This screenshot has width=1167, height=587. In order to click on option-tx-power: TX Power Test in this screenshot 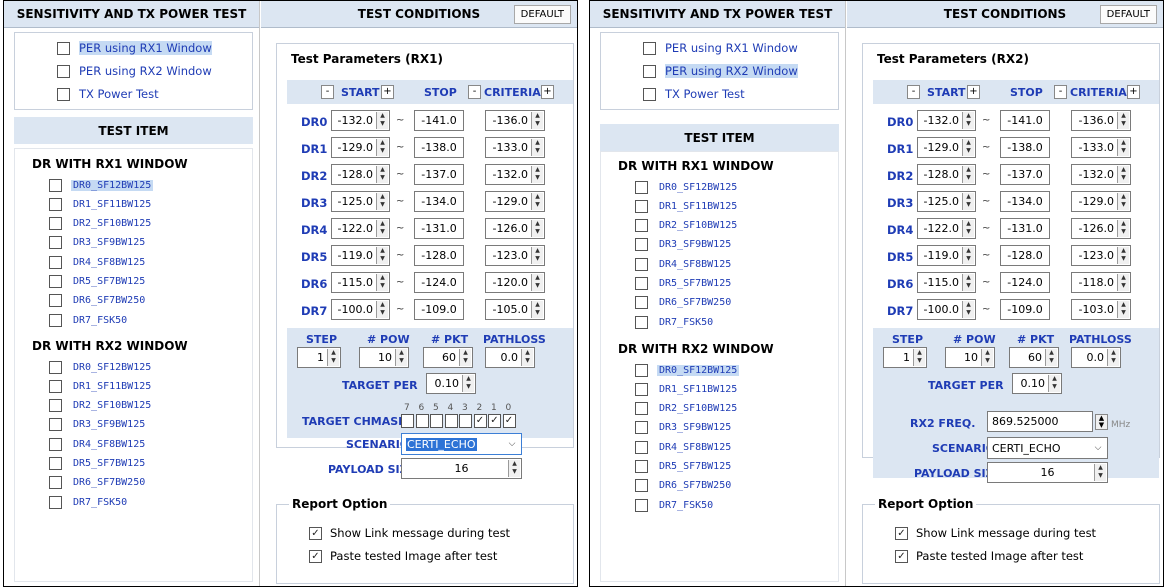, I will do `click(694, 94)`.